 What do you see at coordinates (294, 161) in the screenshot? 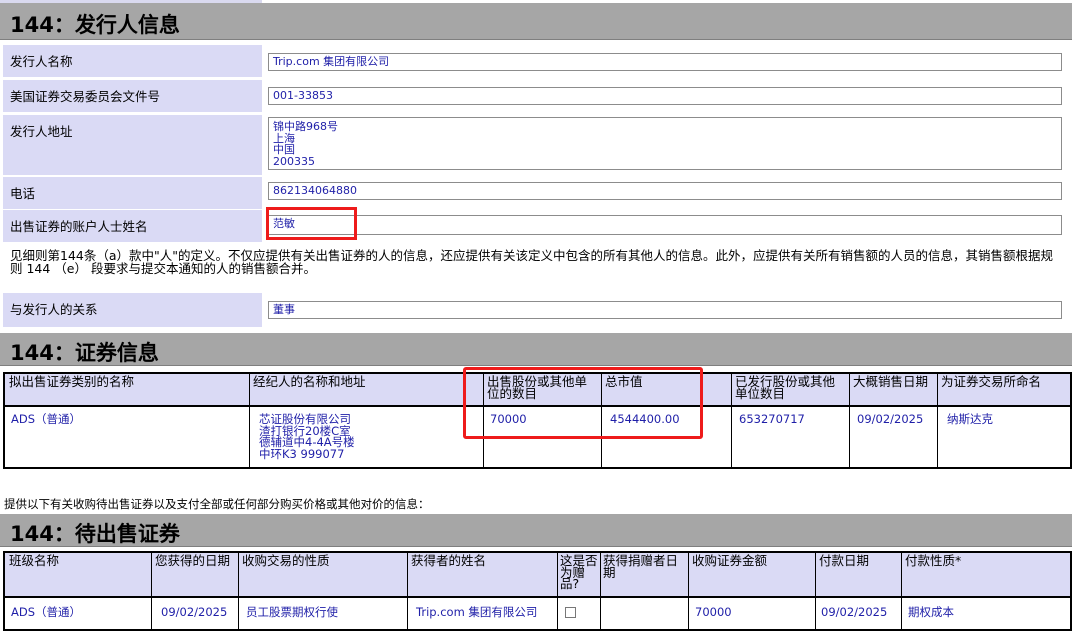
I see `address-line: 200335` at bounding box center [294, 161].